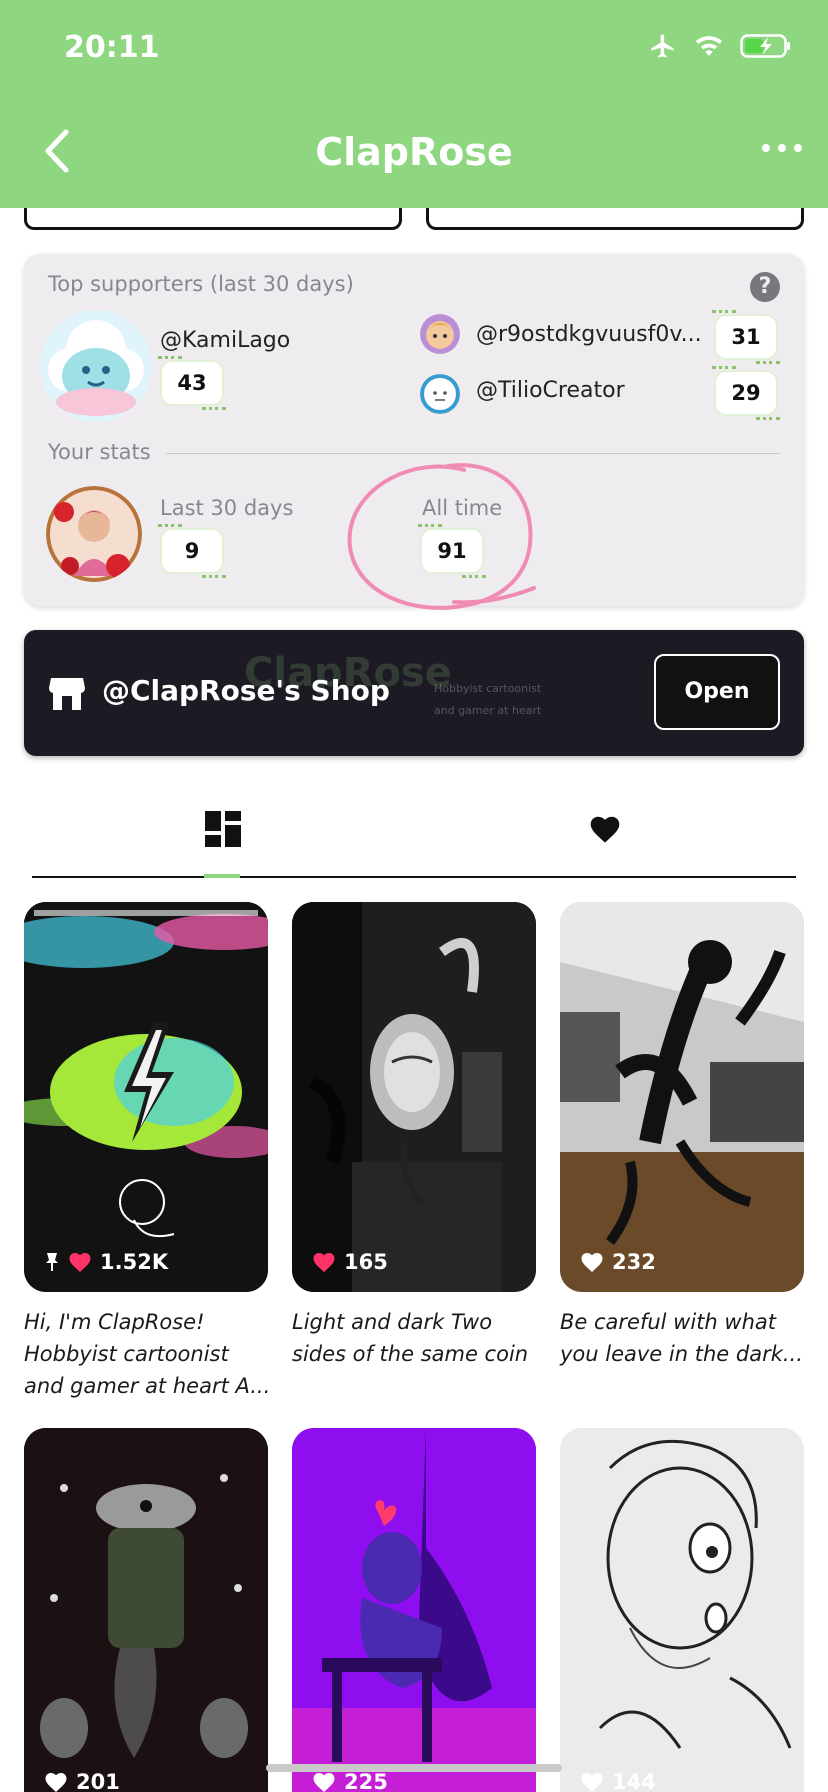 This screenshot has height=1792, width=828. I want to click on annotation-circle, so click(441, 536).